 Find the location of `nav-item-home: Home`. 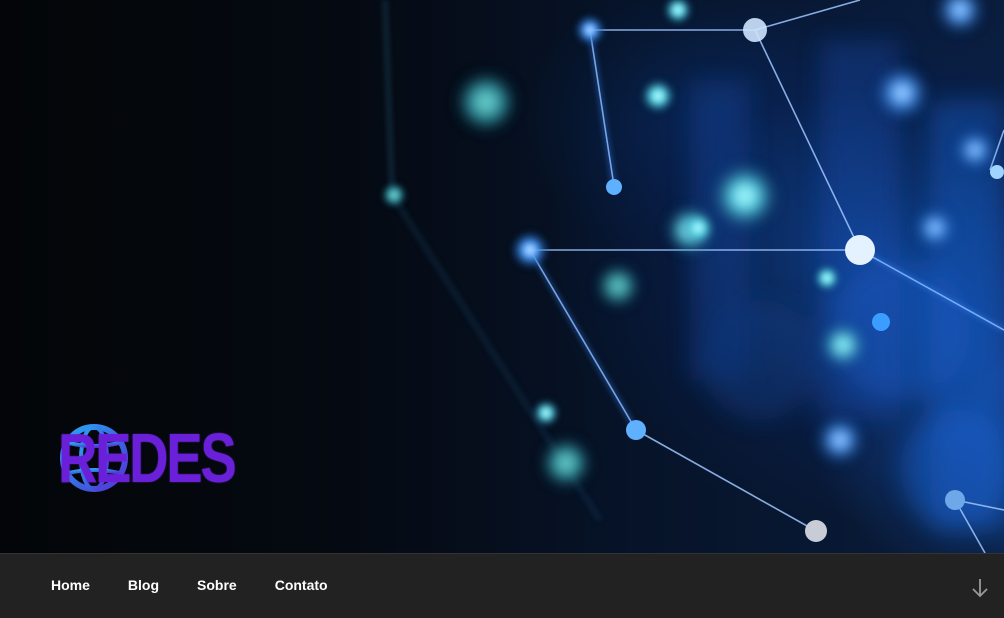

nav-item-home: Home is located at coordinates (70, 585).